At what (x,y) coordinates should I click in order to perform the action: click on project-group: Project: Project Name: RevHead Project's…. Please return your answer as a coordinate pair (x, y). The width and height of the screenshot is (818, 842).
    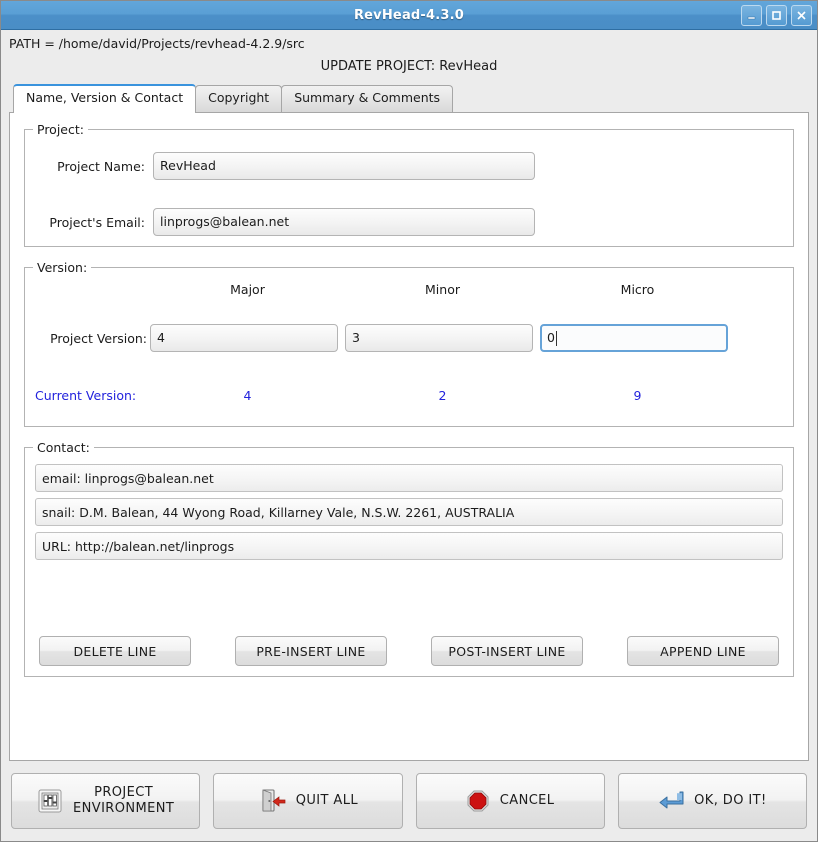
    Looking at the image, I should click on (409, 184).